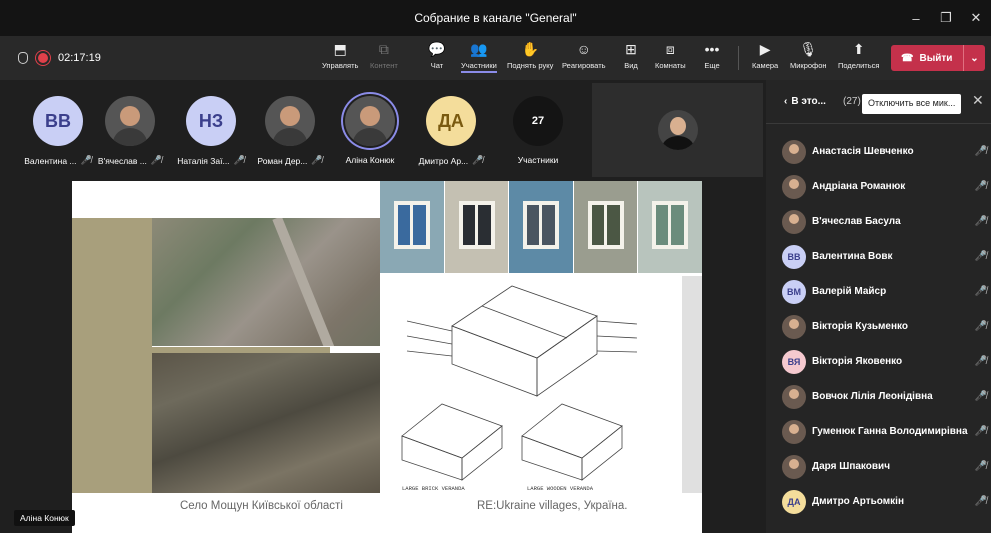  Describe the element at coordinates (384, 55) in the screenshot. I see `toolbar-btn-content: ⧉ Контент` at that location.